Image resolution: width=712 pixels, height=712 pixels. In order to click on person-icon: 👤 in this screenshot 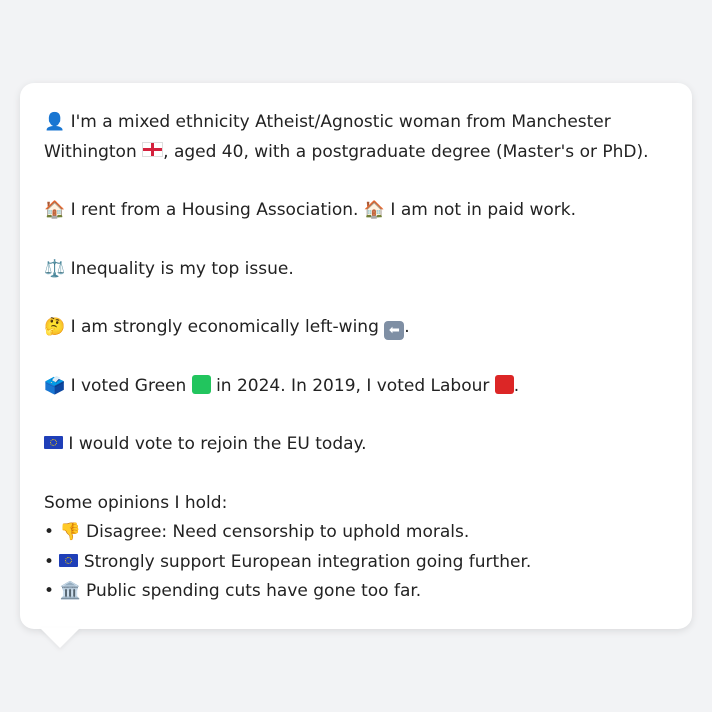, I will do `click(55, 122)`.